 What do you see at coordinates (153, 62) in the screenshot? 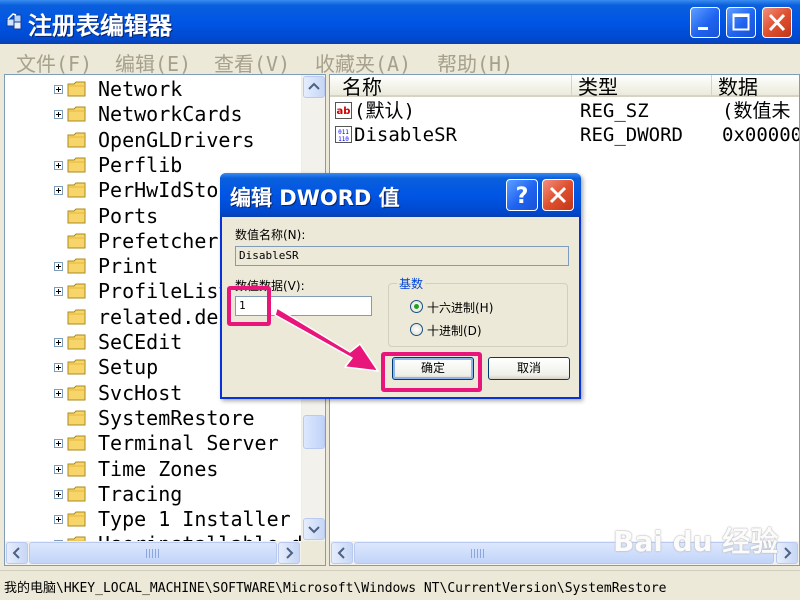
I see `menu-edit: 编辑(E)` at bounding box center [153, 62].